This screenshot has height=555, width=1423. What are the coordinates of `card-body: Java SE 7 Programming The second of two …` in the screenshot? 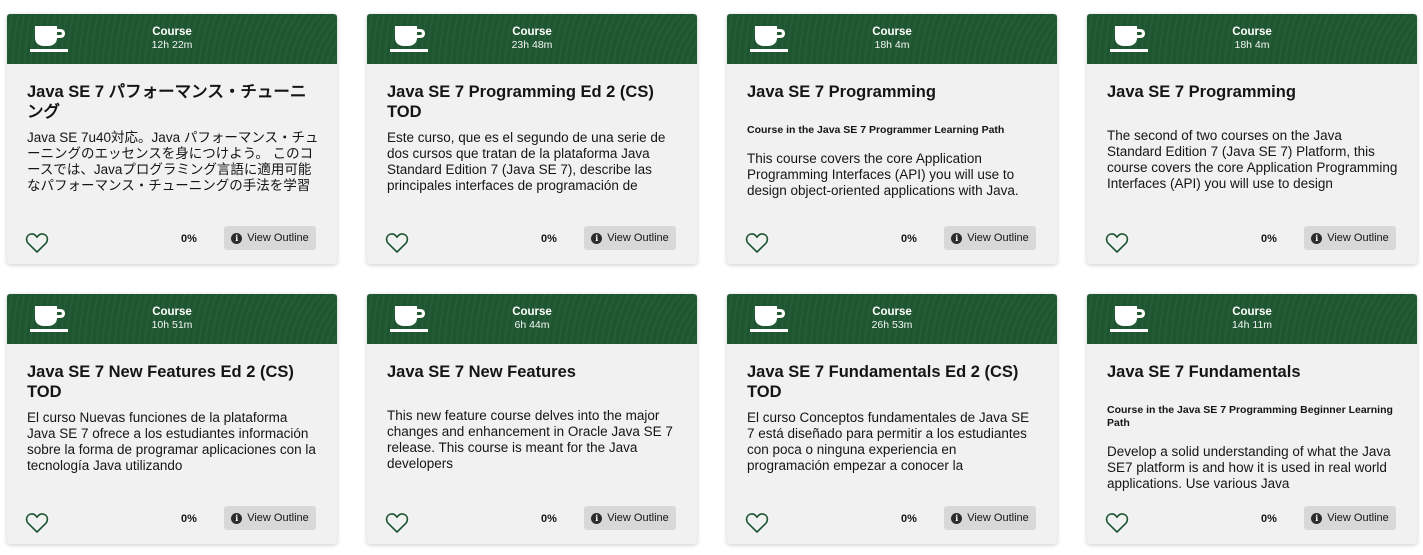 It's located at (1253, 137).